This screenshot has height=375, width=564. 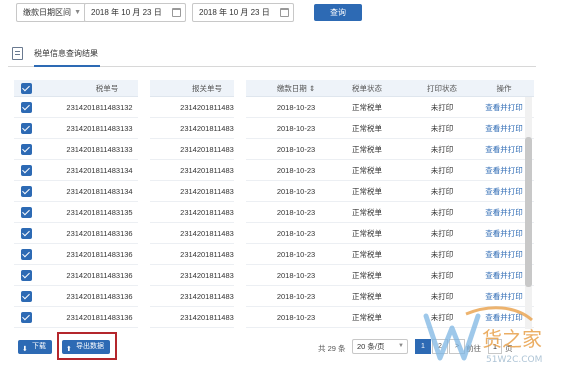 What do you see at coordinates (272, 54) in the screenshot?
I see `result-tab-bar: 税单信息查询结果` at bounding box center [272, 54].